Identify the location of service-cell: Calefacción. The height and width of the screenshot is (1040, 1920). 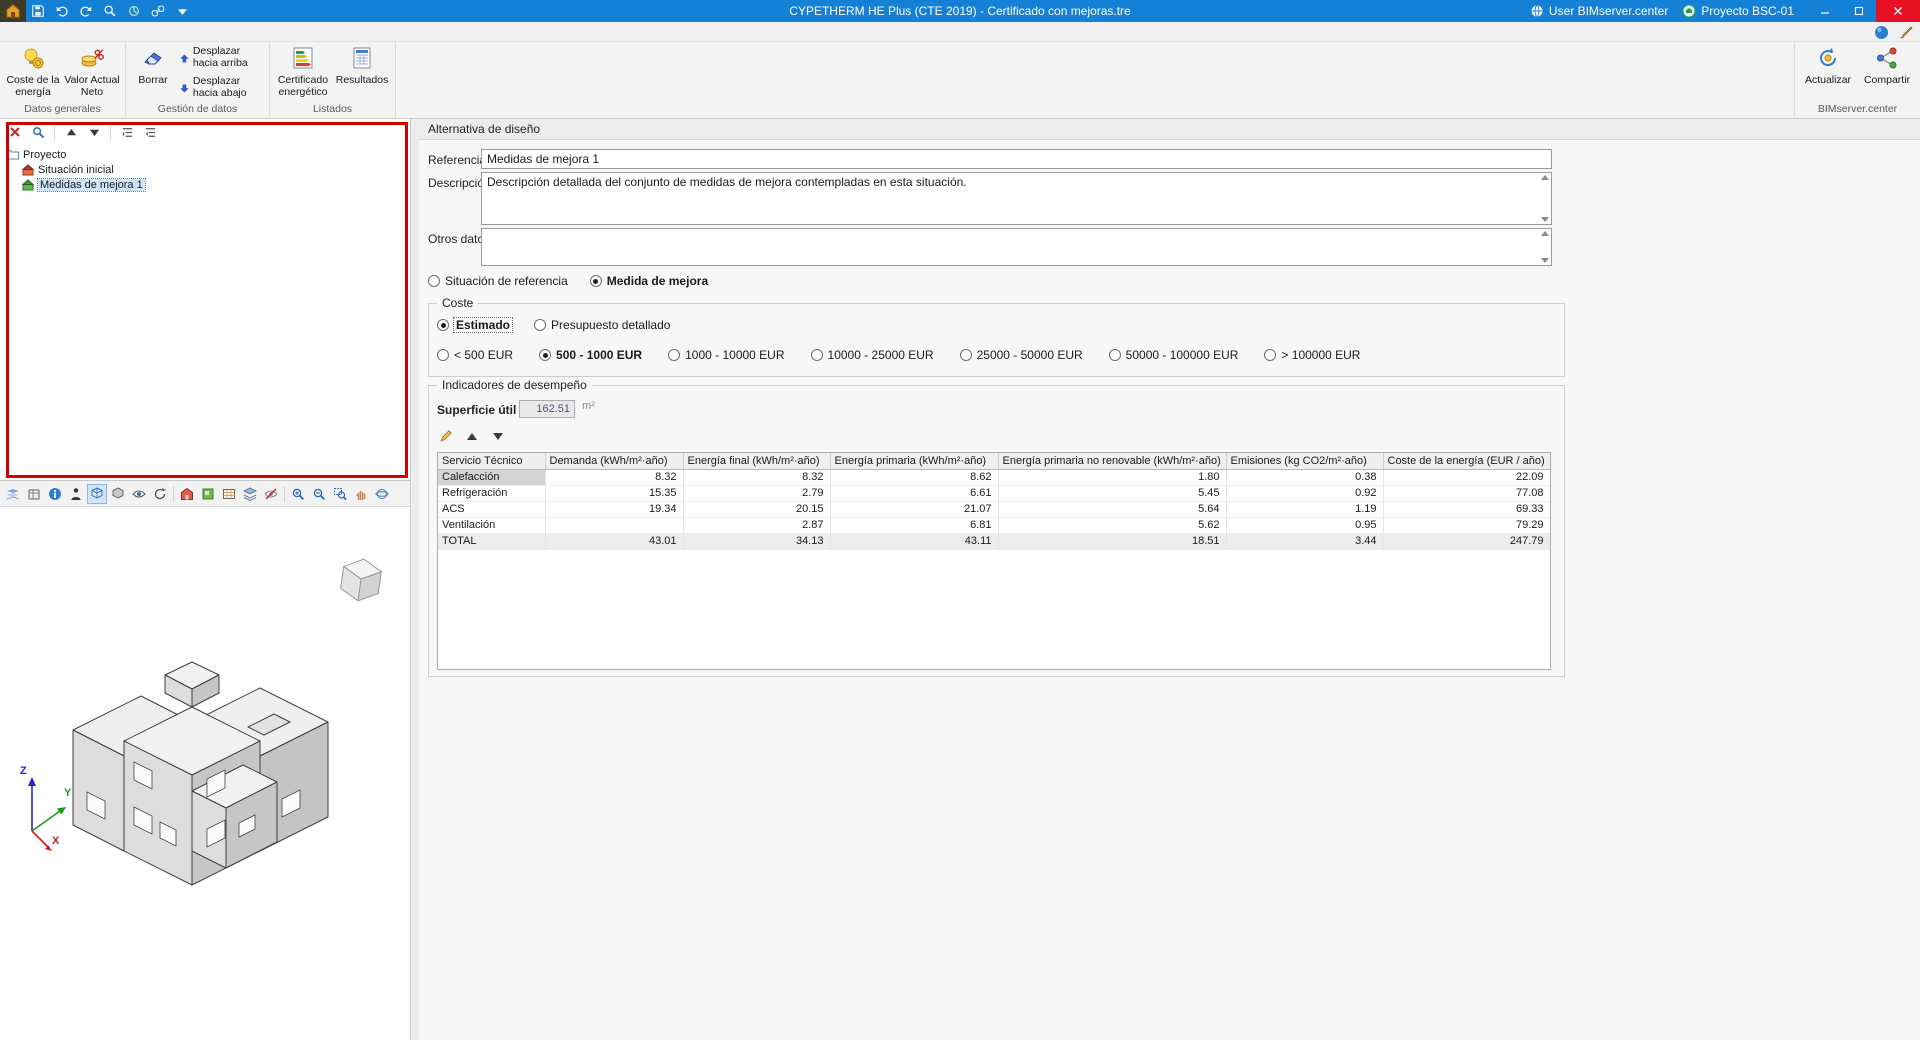
(492, 477).